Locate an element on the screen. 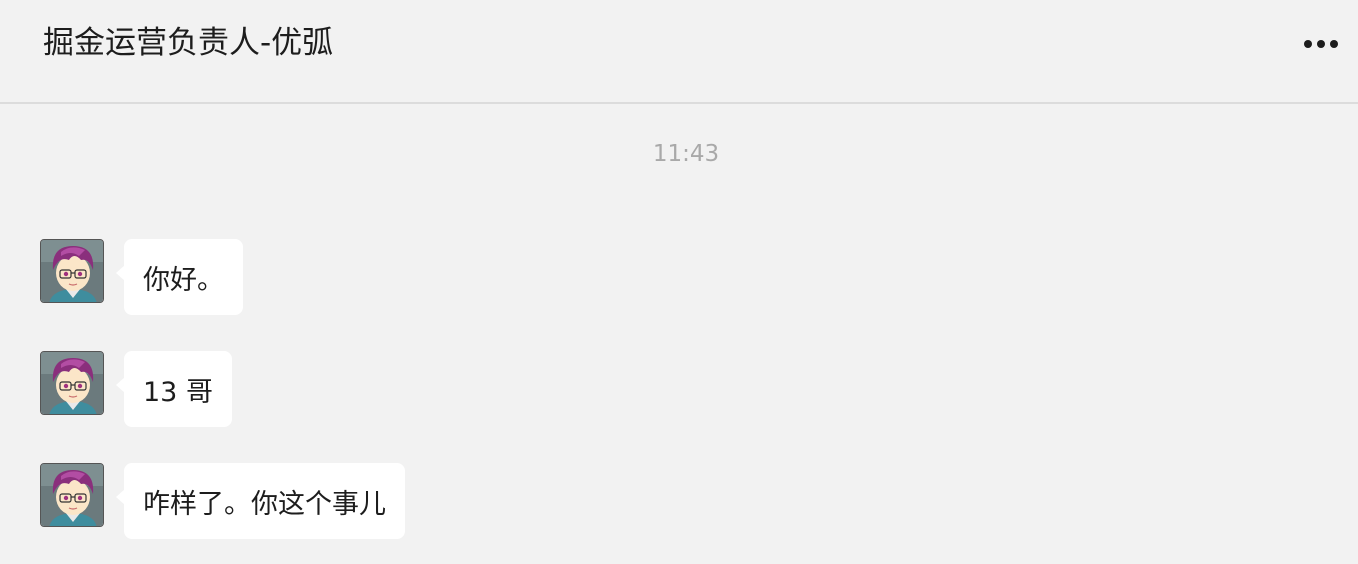  more-options-icon is located at coordinates (1321, 44).